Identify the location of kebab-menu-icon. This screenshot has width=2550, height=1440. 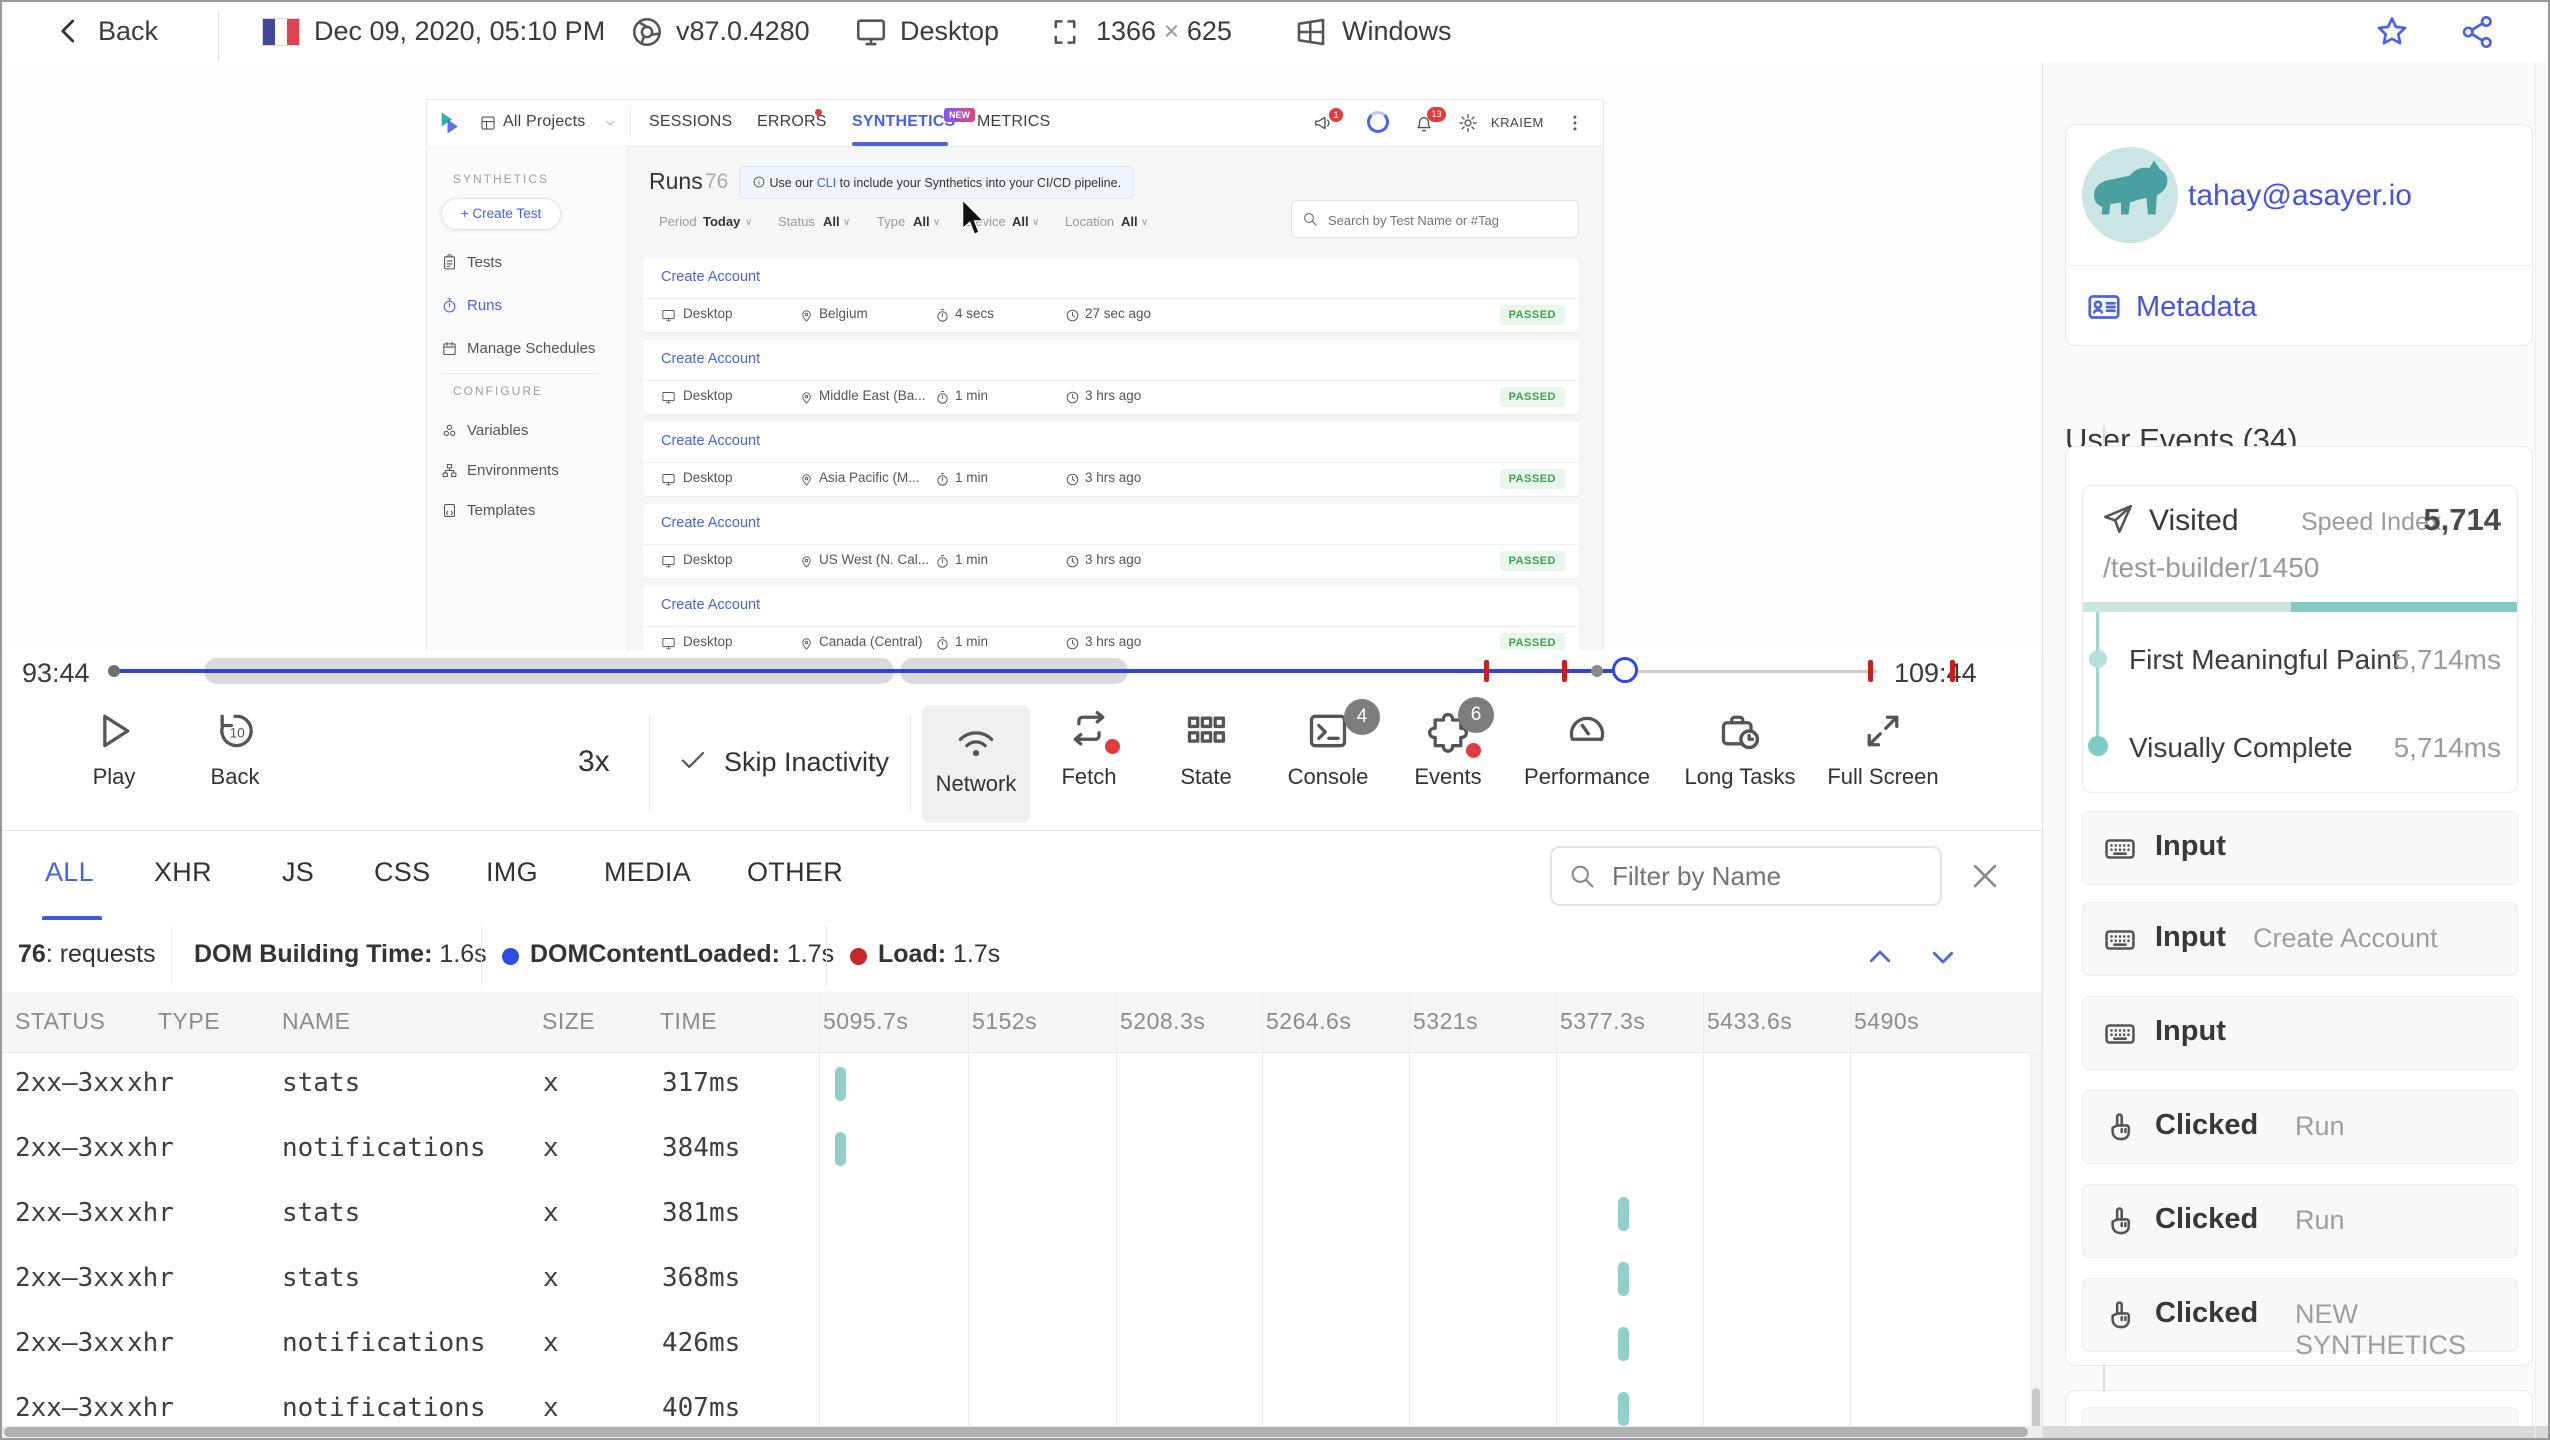
(1575, 123).